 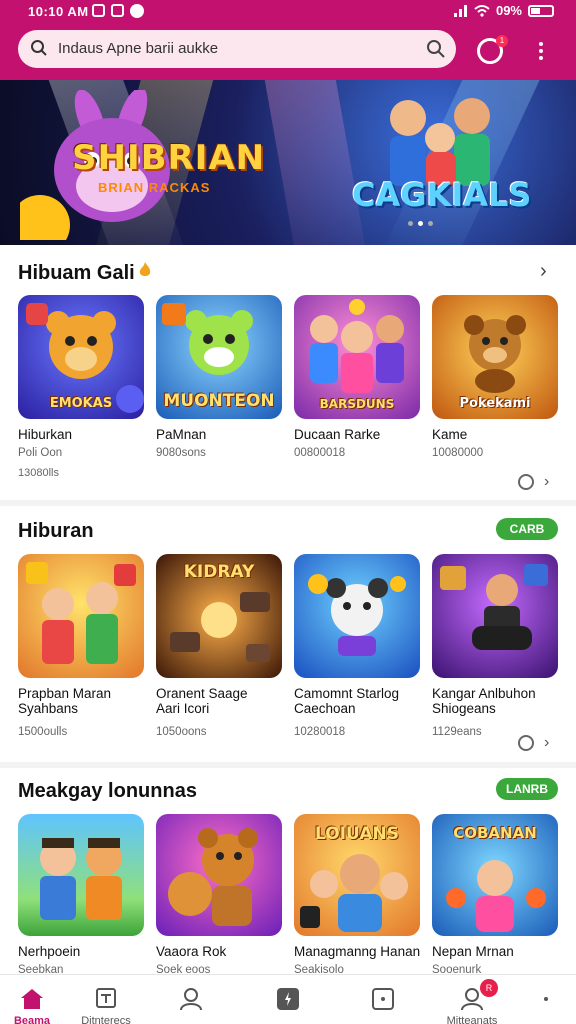 What do you see at coordinates (219, 357) in the screenshot?
I see `app-tile-image: MUONTEON` at bounding box center [219, 357].